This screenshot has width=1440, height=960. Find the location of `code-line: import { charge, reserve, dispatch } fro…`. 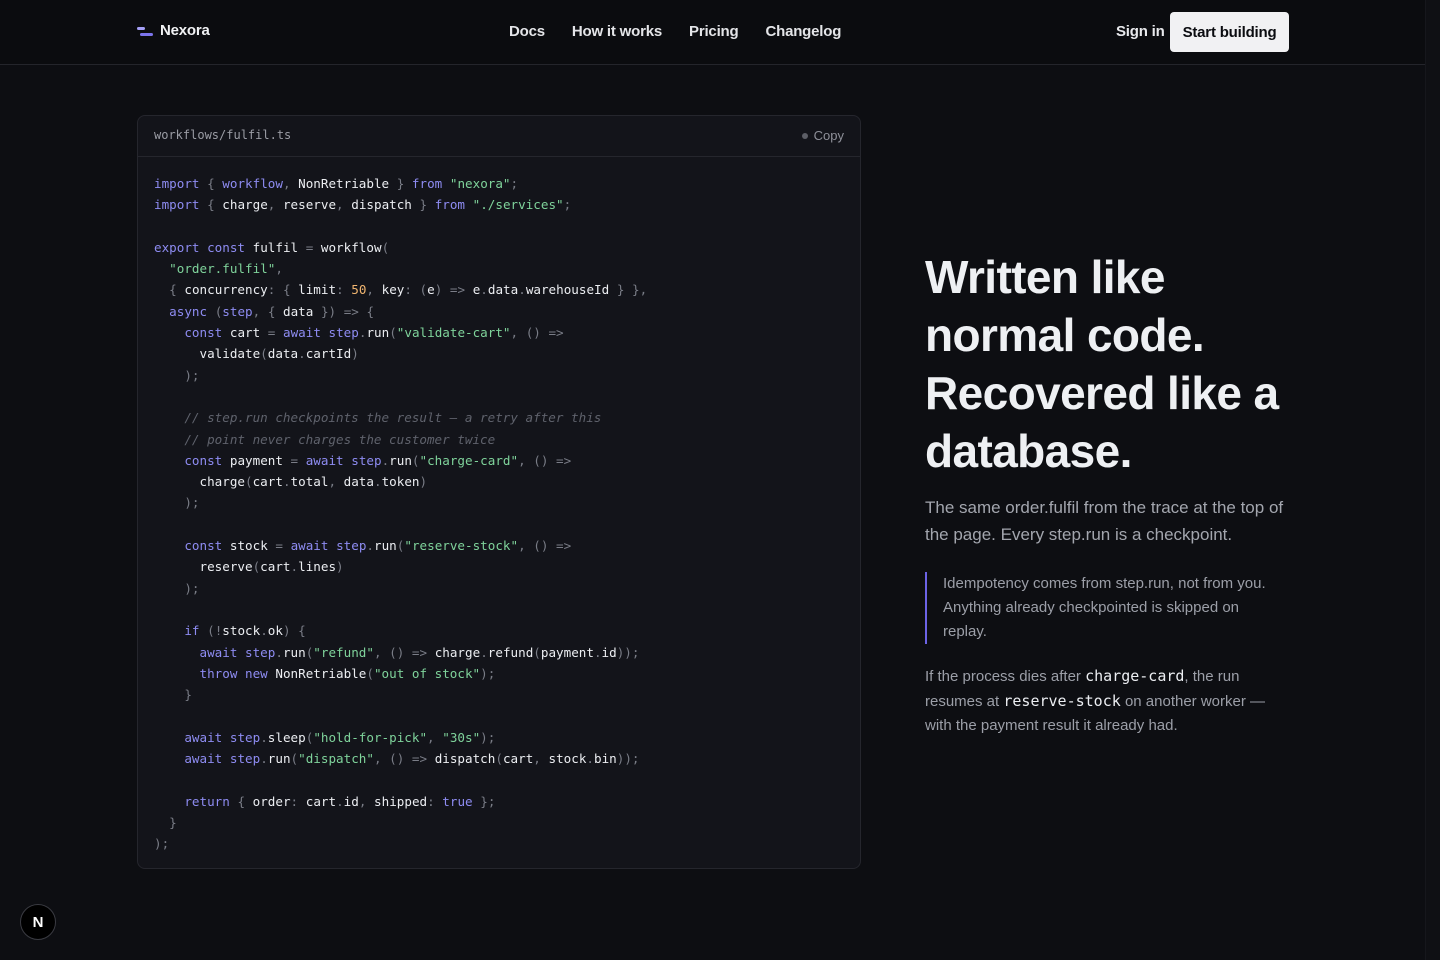

code-line: import { charge, reserve, dispatch } fro… is located at coordinates (363, 205).